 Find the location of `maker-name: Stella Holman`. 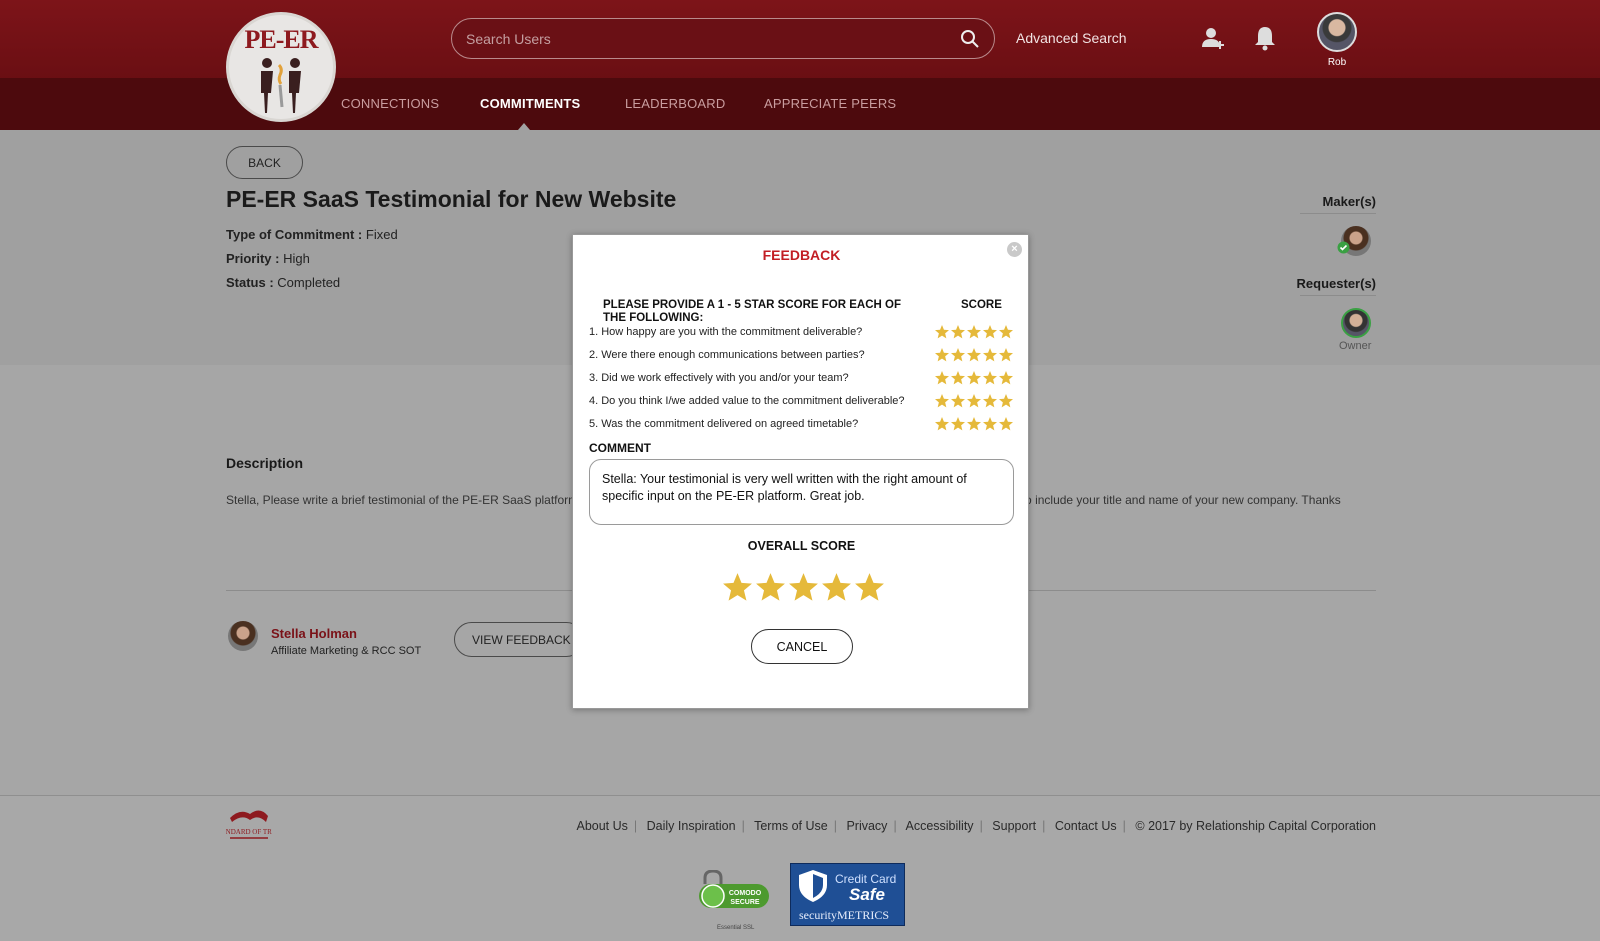

maker-name: Stella Holman is located at coordinates (314, 633).